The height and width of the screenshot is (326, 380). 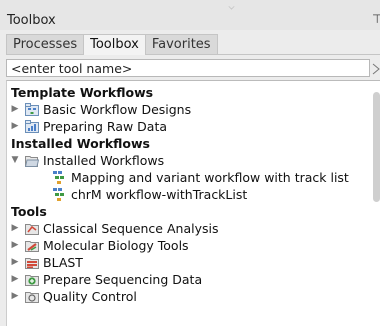 What do you see at coordinates (123, 279) in the screenshot?
I see `tree-item-label: Prepare Sequencing Data` at bounding box center [123, 279].